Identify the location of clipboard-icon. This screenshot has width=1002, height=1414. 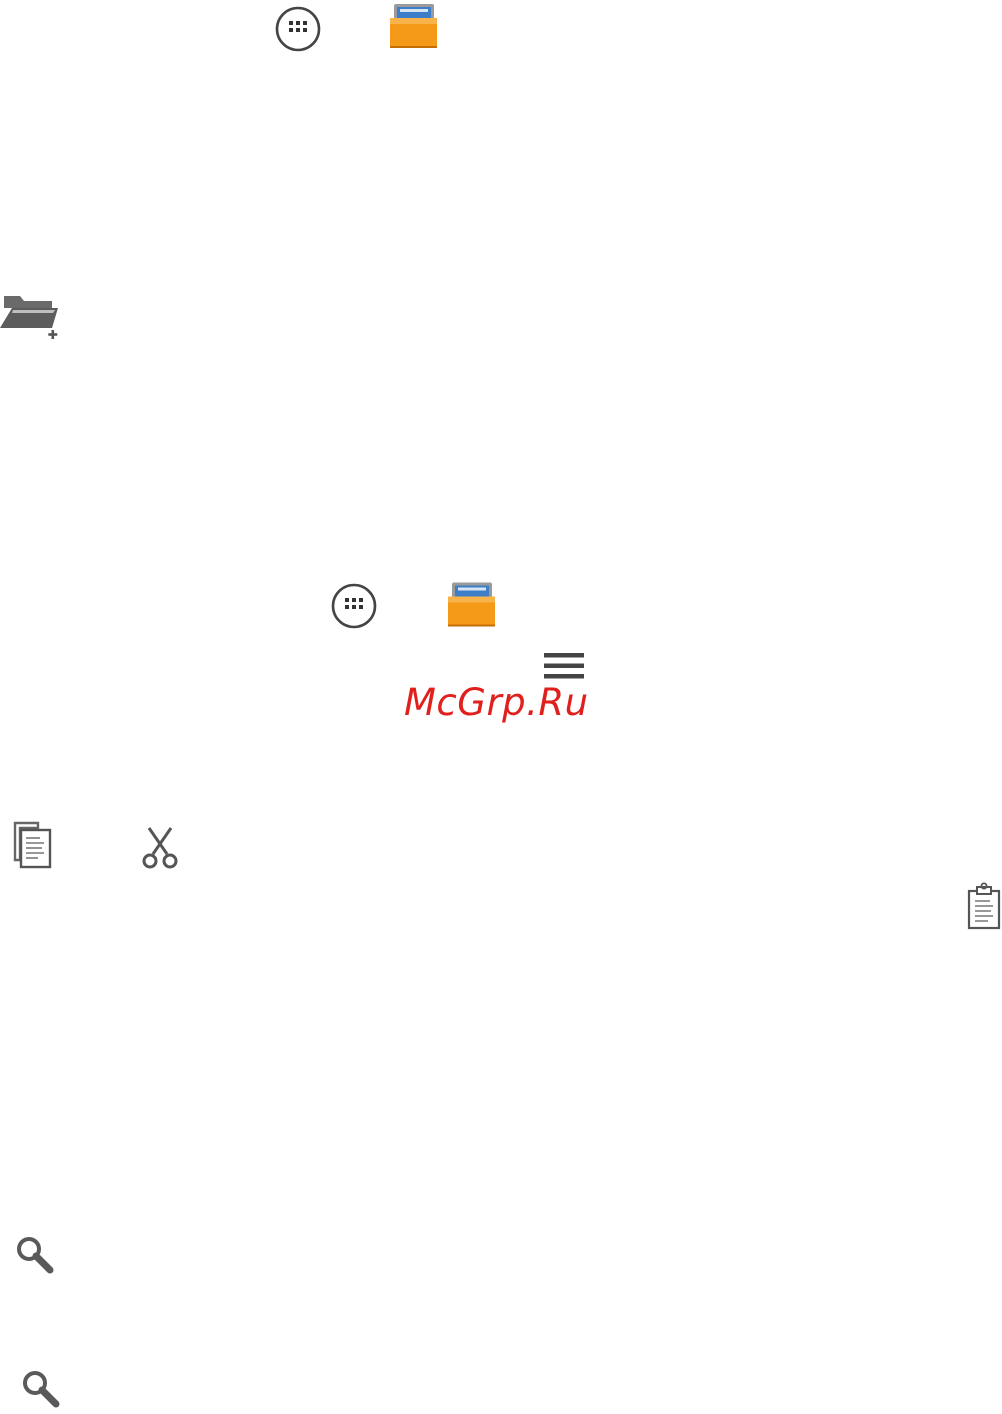
(984, 906).